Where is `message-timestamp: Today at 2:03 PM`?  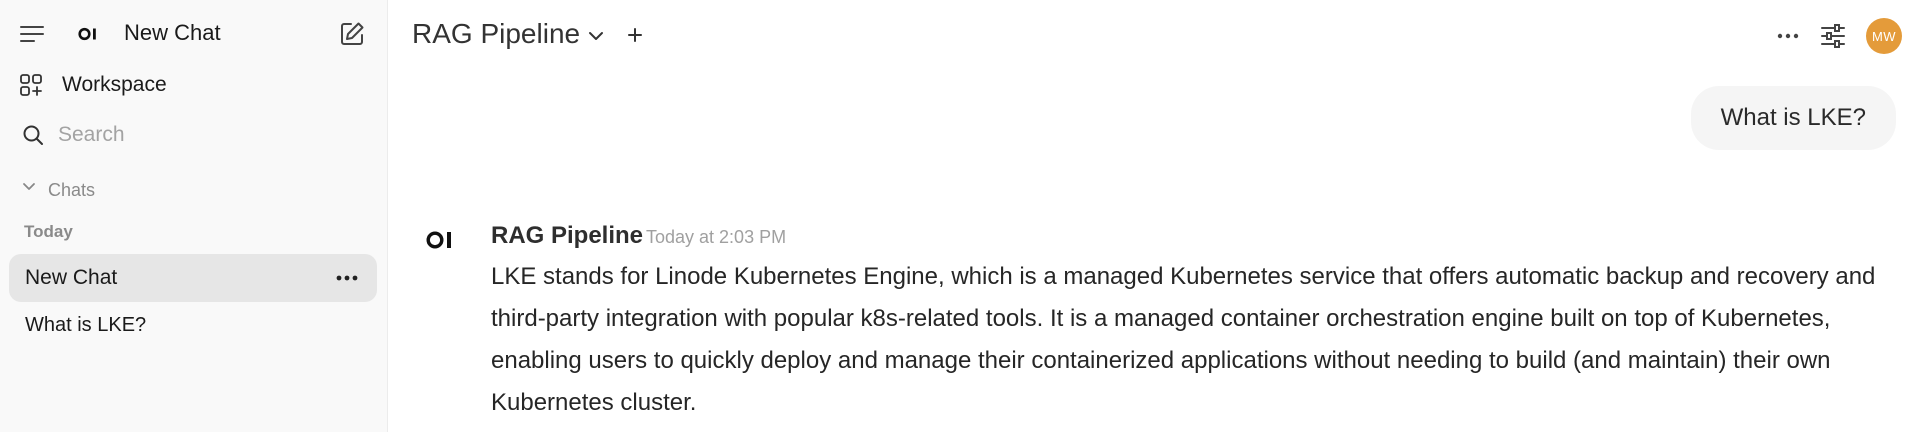 message-timestamp: Today at 2:03 PM is located at coordinates (716, 237).